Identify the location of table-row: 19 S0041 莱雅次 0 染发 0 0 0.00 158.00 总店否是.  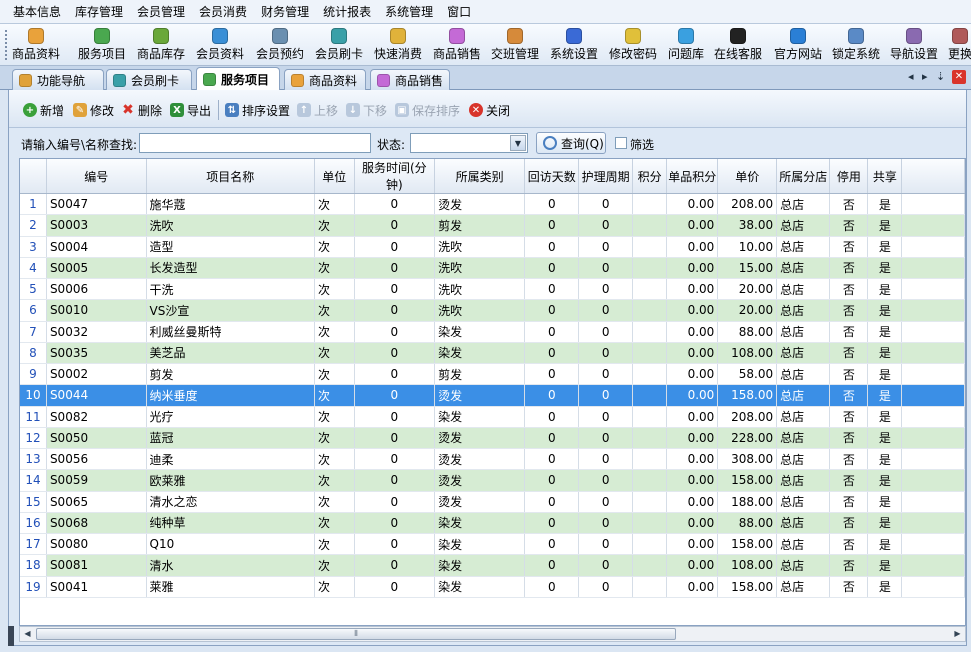
(492, 587).